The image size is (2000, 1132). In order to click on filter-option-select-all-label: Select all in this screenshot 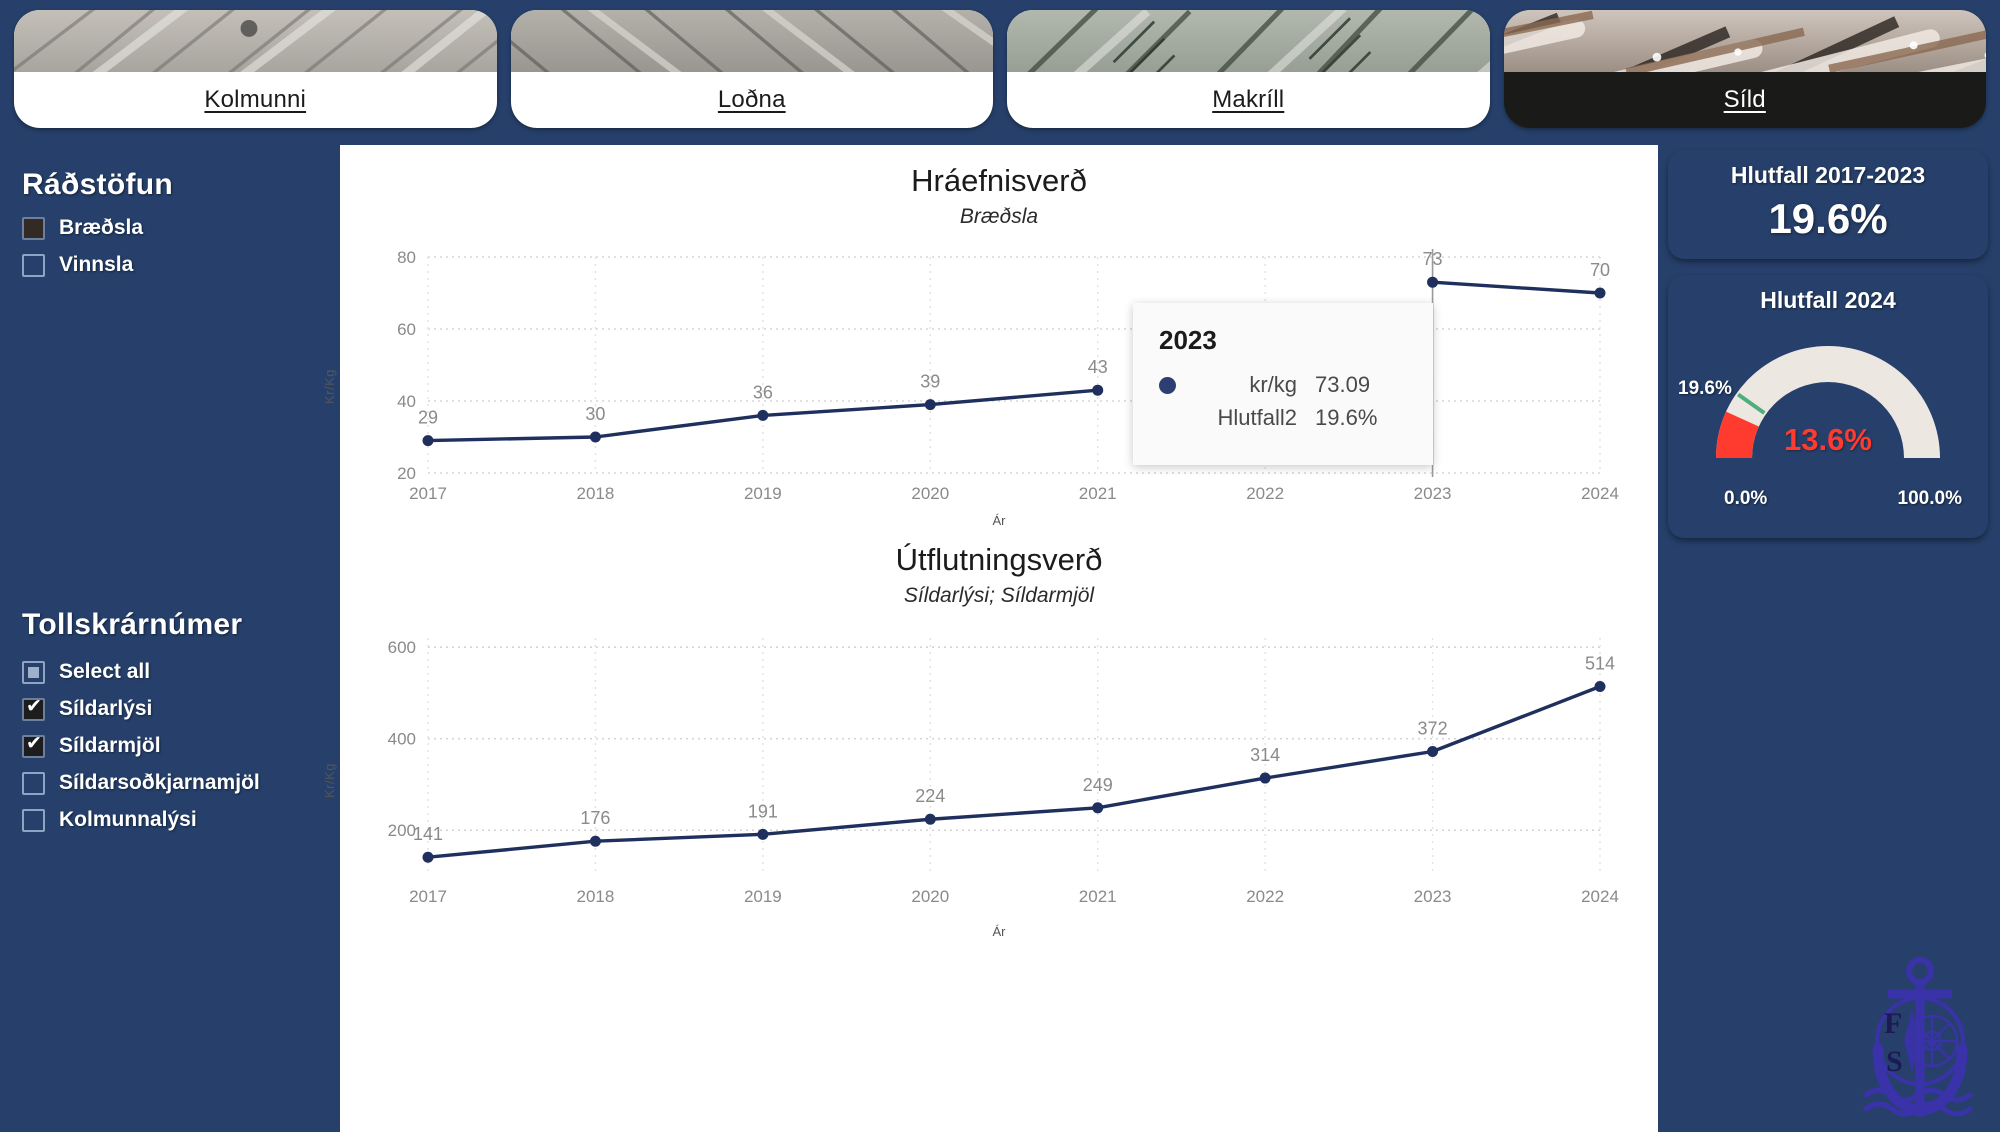, I will do `click(105, 671)`.